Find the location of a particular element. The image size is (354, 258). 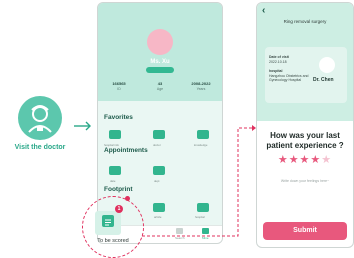

doctor-avatar is located at coordinates (327, 65).